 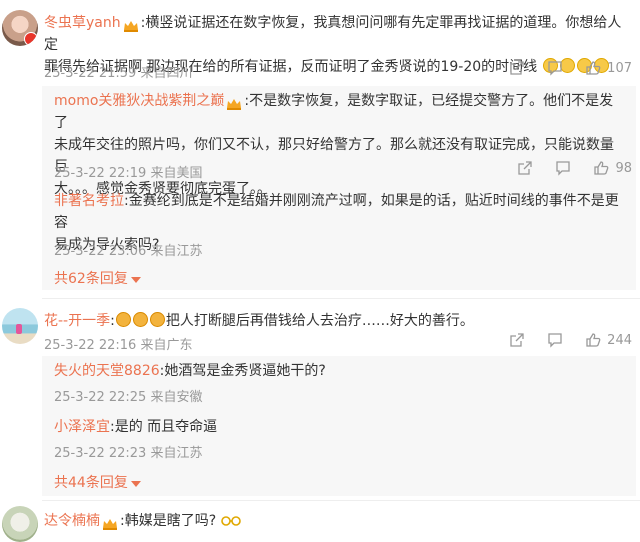 I want to click on comment-text: 达令楠楠:韩媒是瞎了吗?, so click(x=142, y=522).